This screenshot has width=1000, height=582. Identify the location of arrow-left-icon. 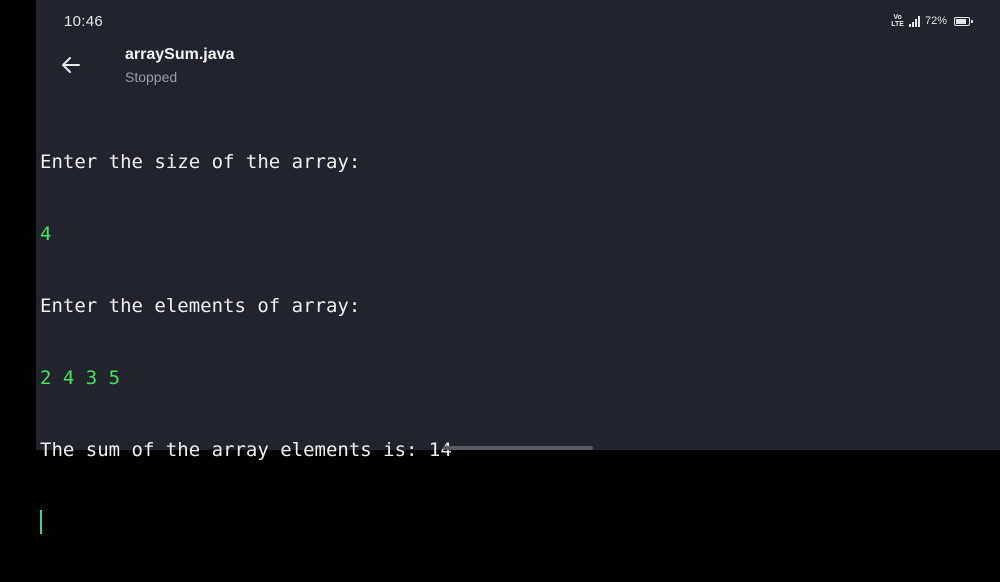
(71, 65).